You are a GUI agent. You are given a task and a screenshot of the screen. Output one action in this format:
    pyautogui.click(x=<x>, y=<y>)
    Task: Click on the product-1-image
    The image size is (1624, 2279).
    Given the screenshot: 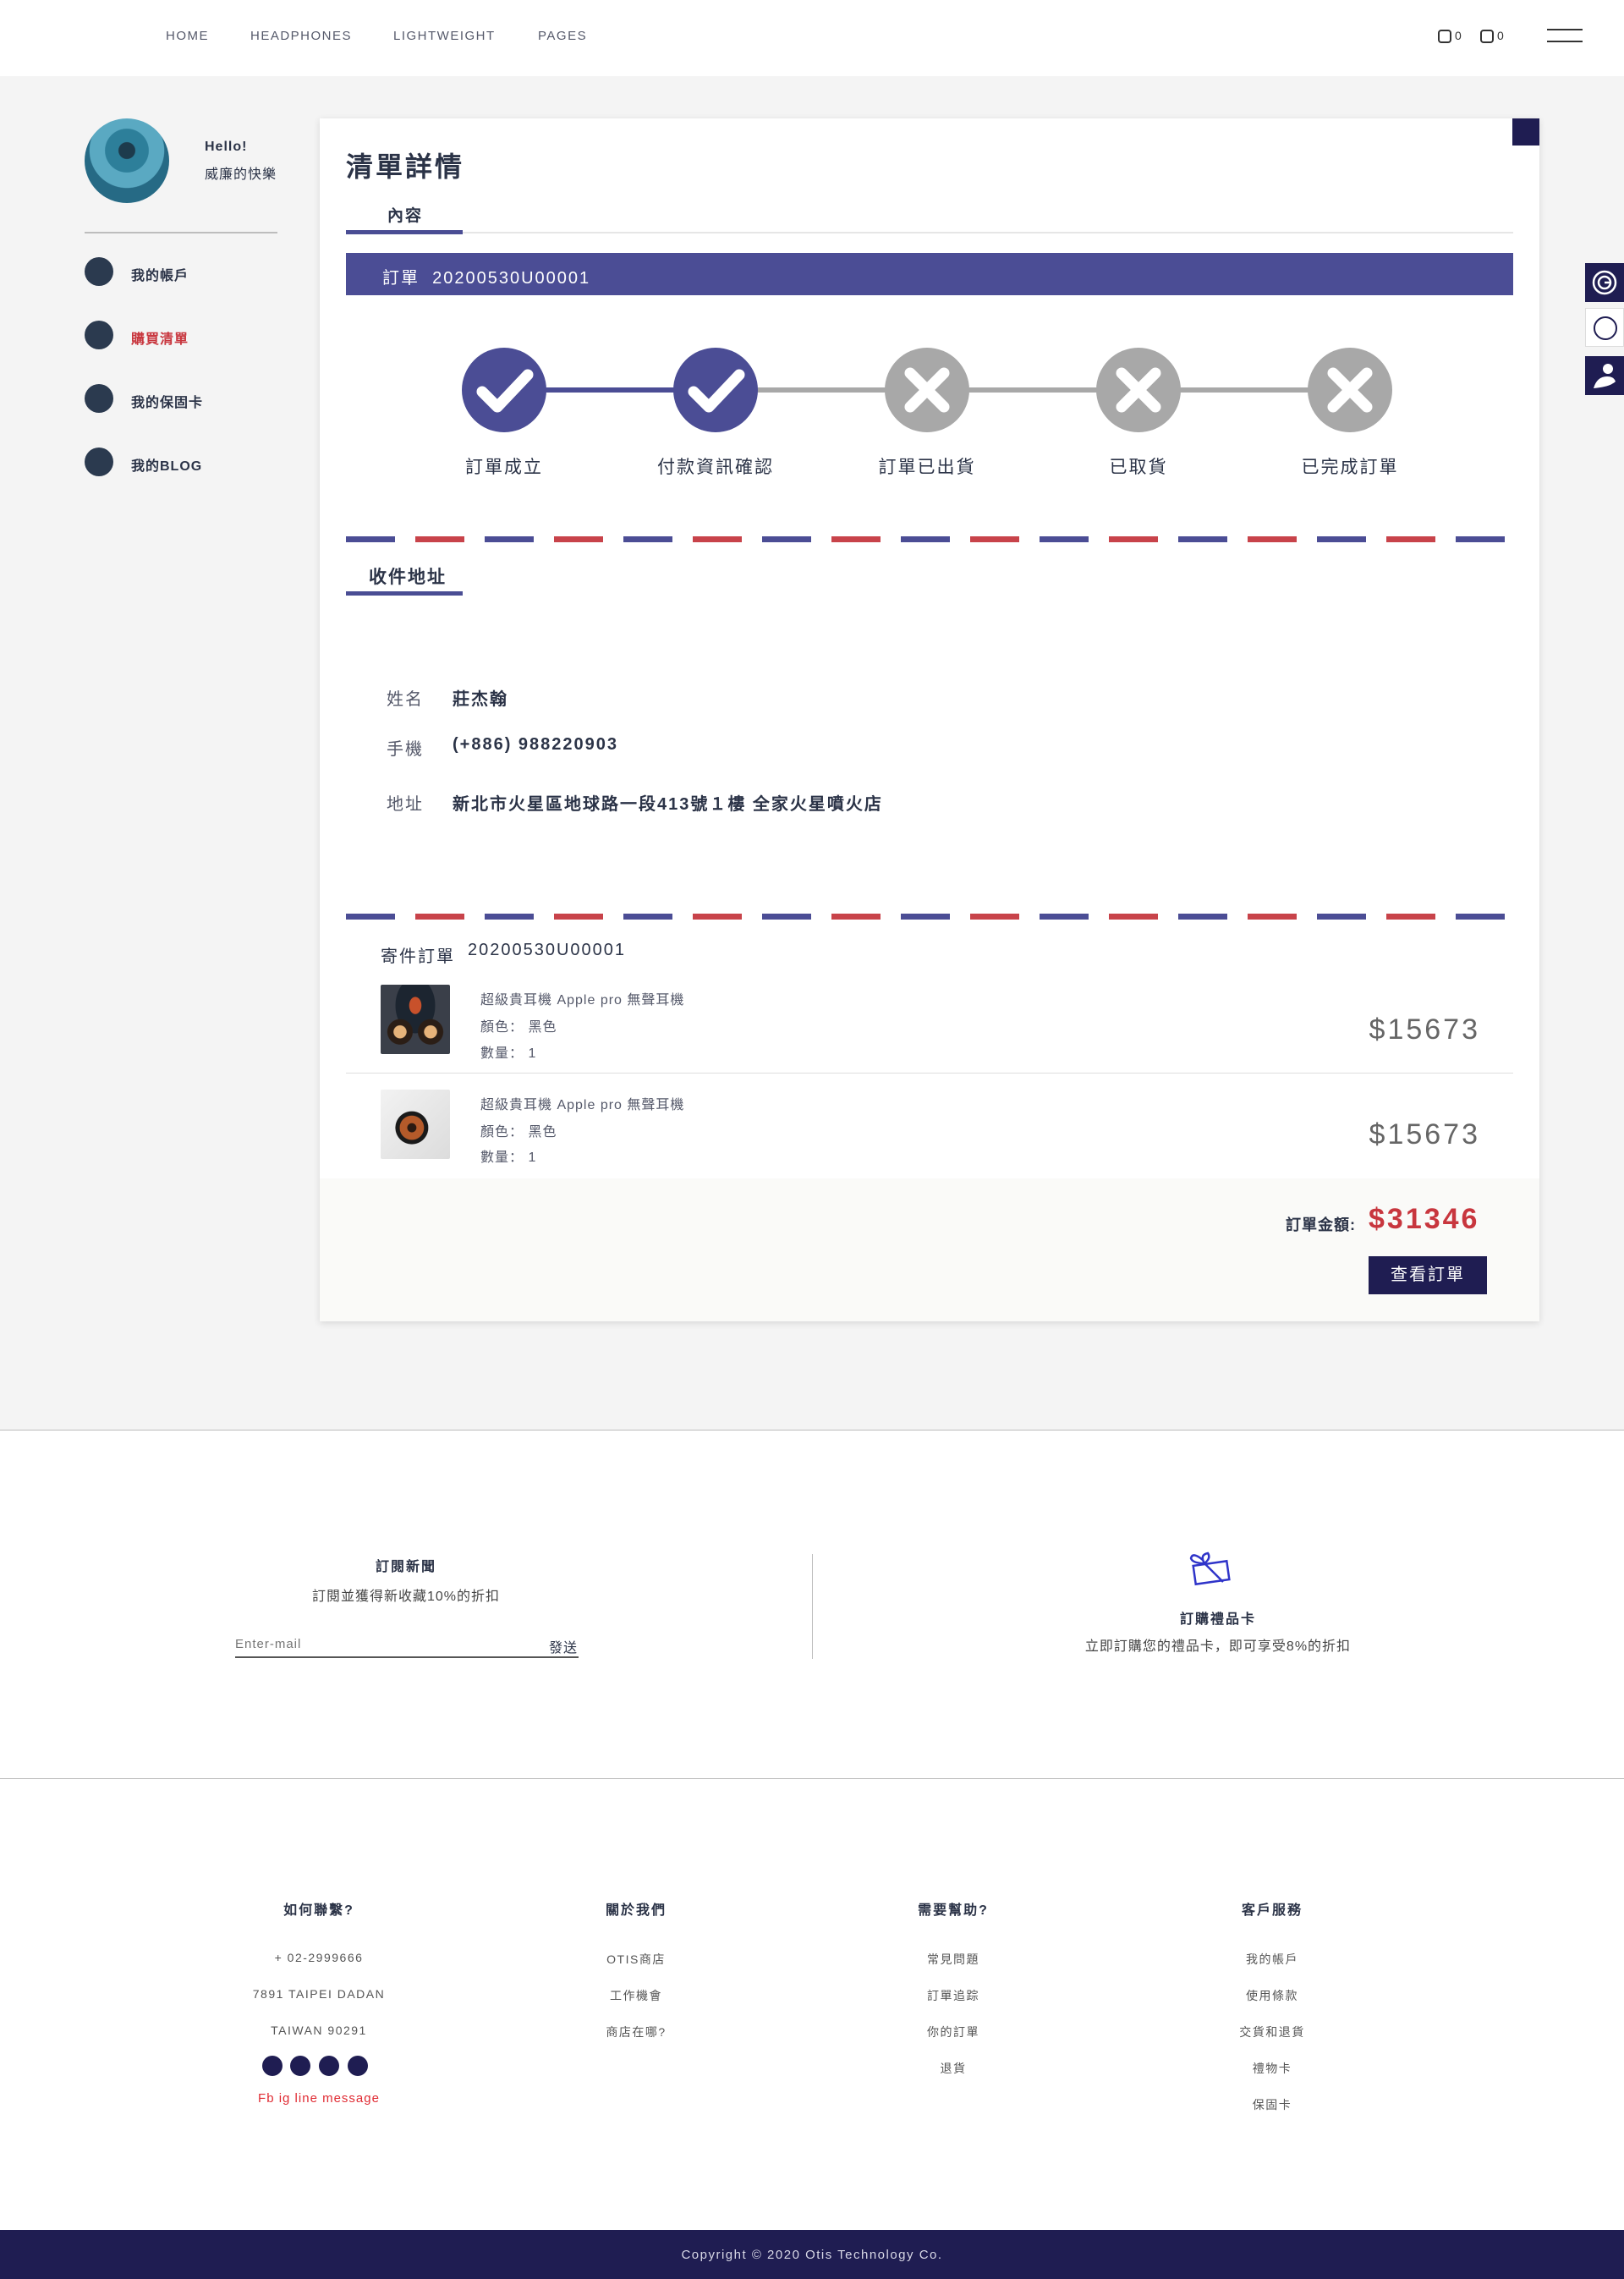 What is the action you would take?
    pyautogui.click(x=416, y=1019)
    